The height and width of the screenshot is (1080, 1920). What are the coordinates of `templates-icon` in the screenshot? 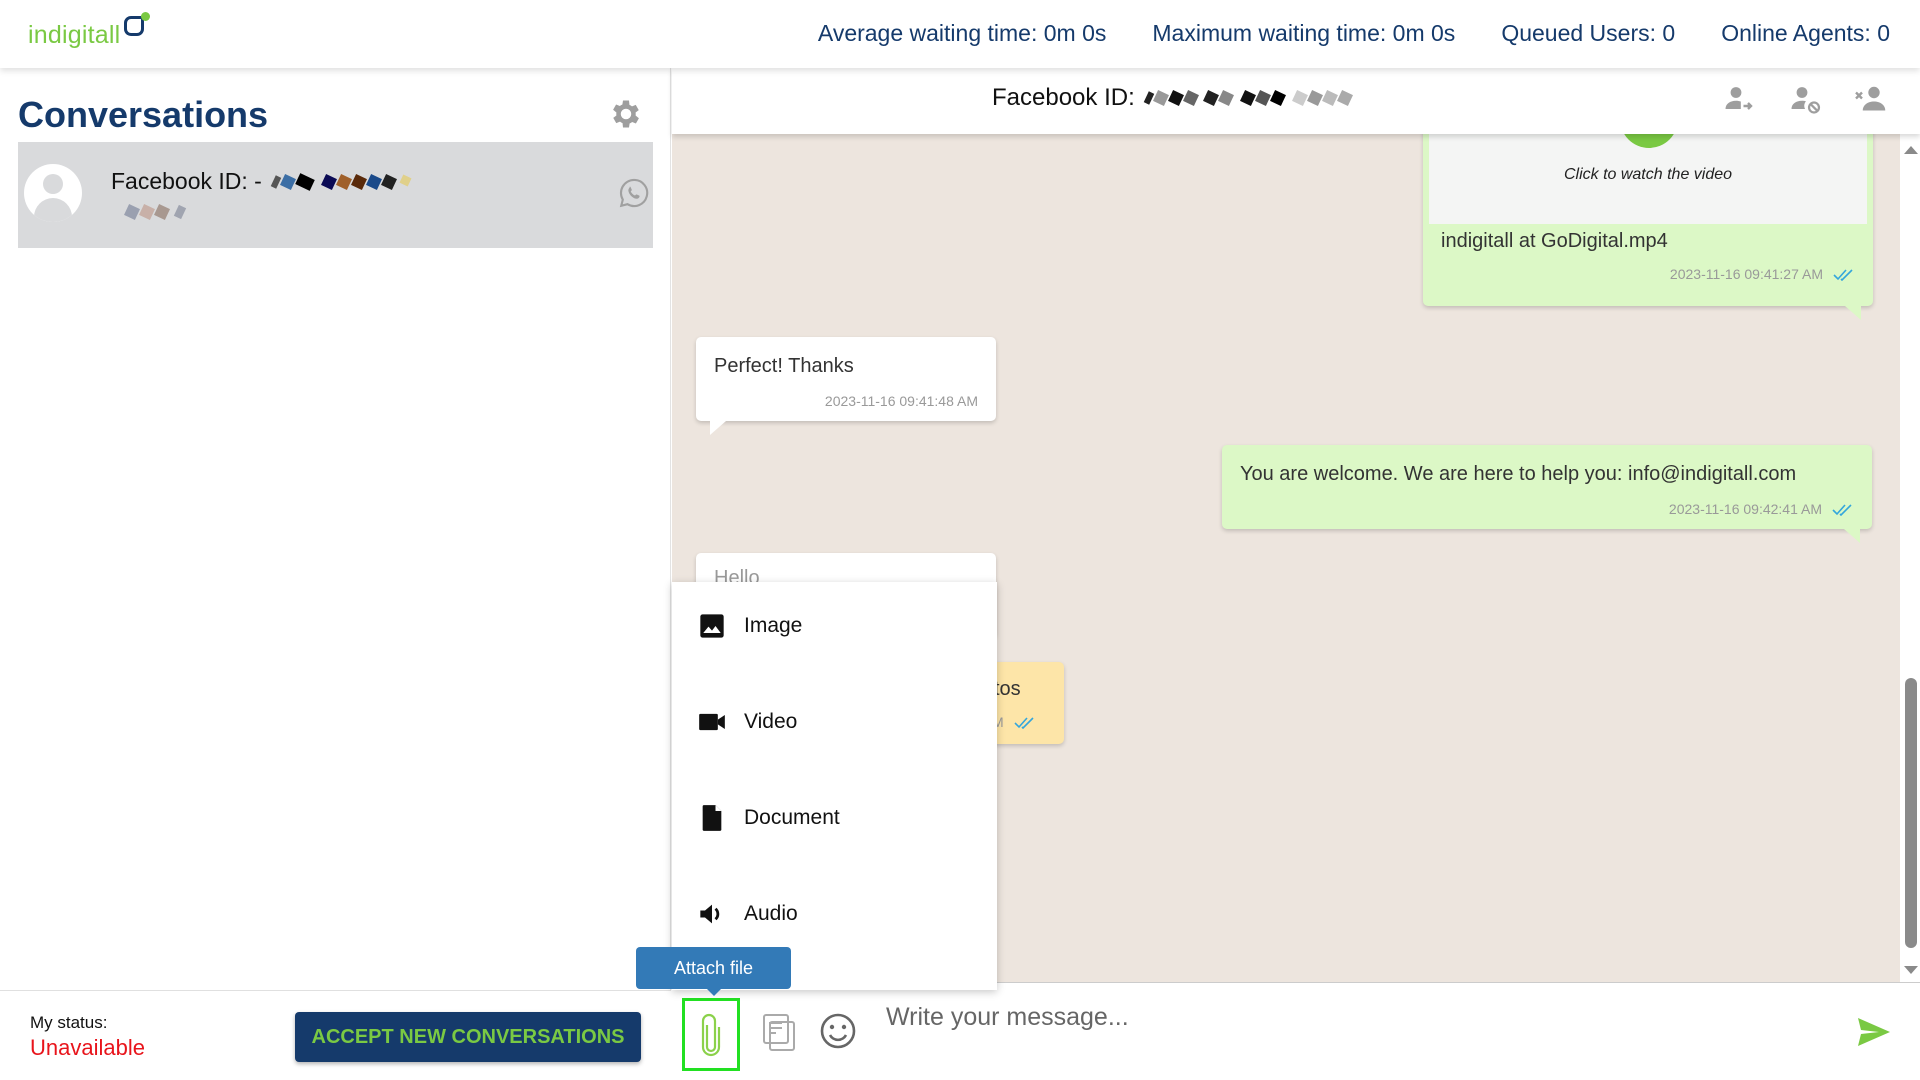 It's located at (779, 1032).